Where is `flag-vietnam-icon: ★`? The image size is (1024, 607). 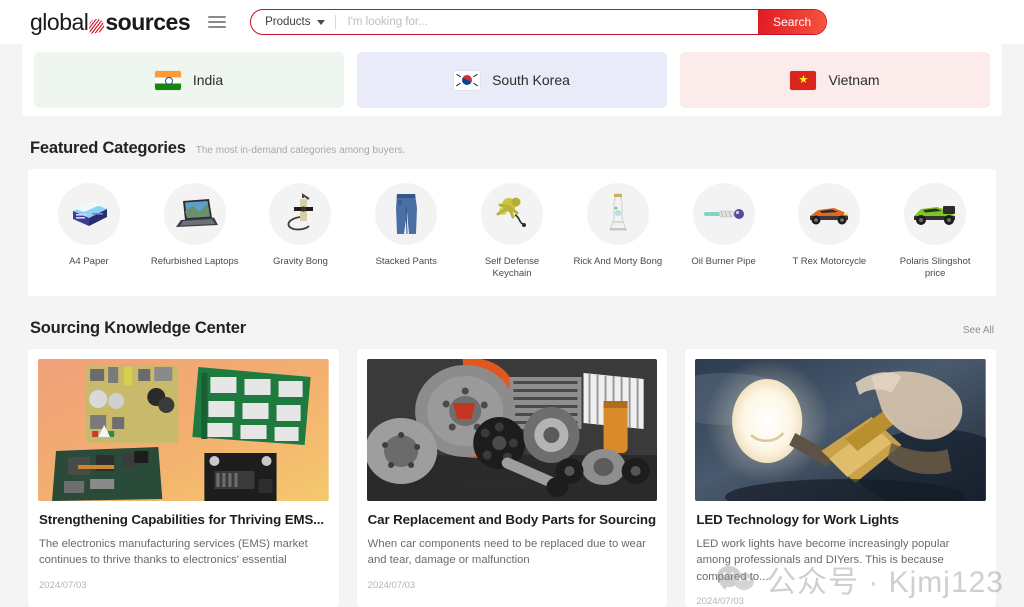 flag-vietnam-icon: ★ is located at coordinates (803, 80).